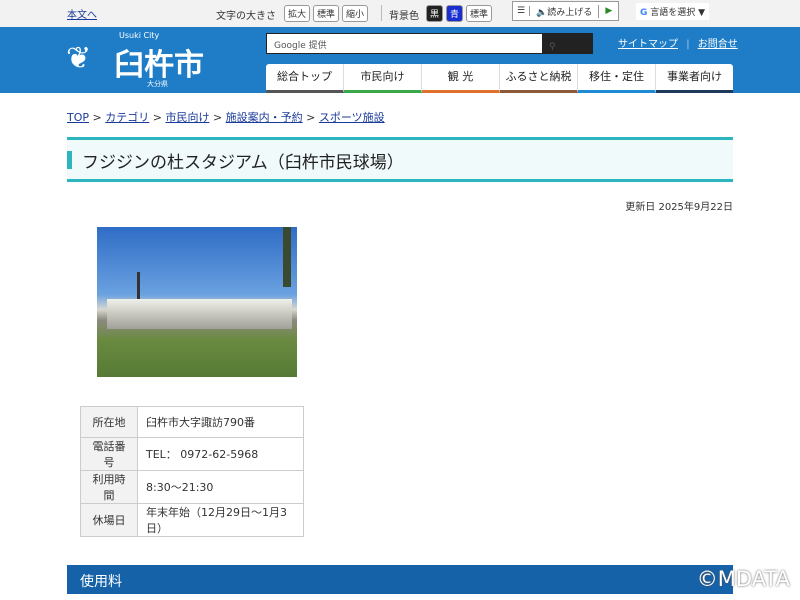 Image resolution: width=800 pixels, height=600 pixels. I want to click on section-heading: 使用料, so click(400, 579).